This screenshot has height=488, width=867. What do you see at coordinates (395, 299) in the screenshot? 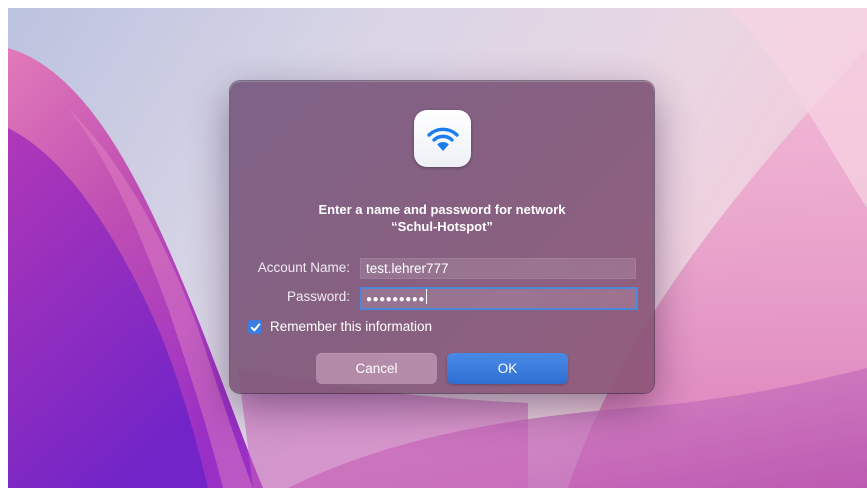
I see `password-masked-value: ●●●●●●●●●` at bounding box center [395, 299].